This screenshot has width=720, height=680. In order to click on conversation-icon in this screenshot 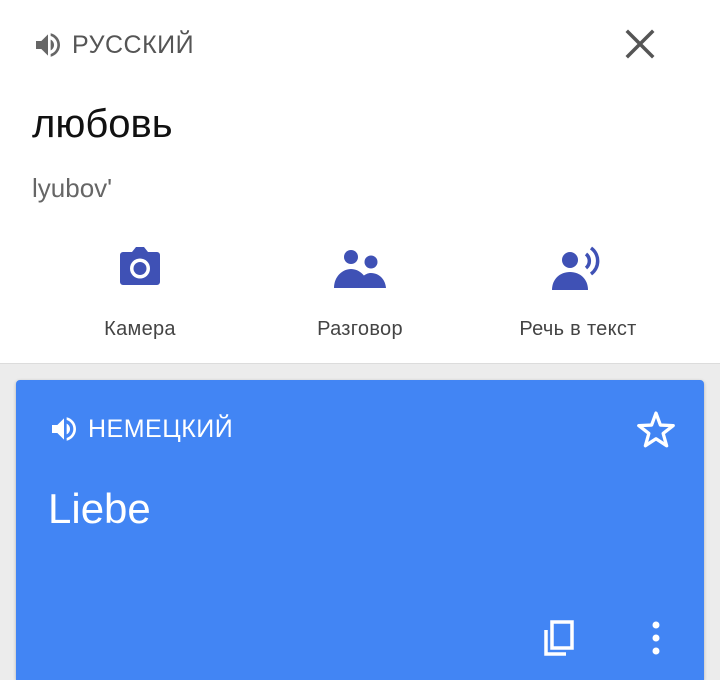, I will do `click(360, 269)`.